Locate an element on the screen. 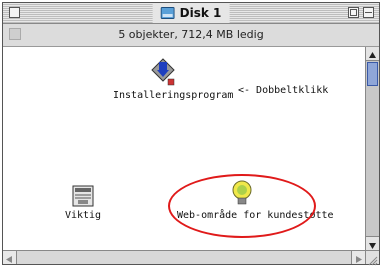 The width and height of the screenshot is (384, 270). info-bar: 5 objekter, 712,4 MB ledig is located at coordinates (191, 35).